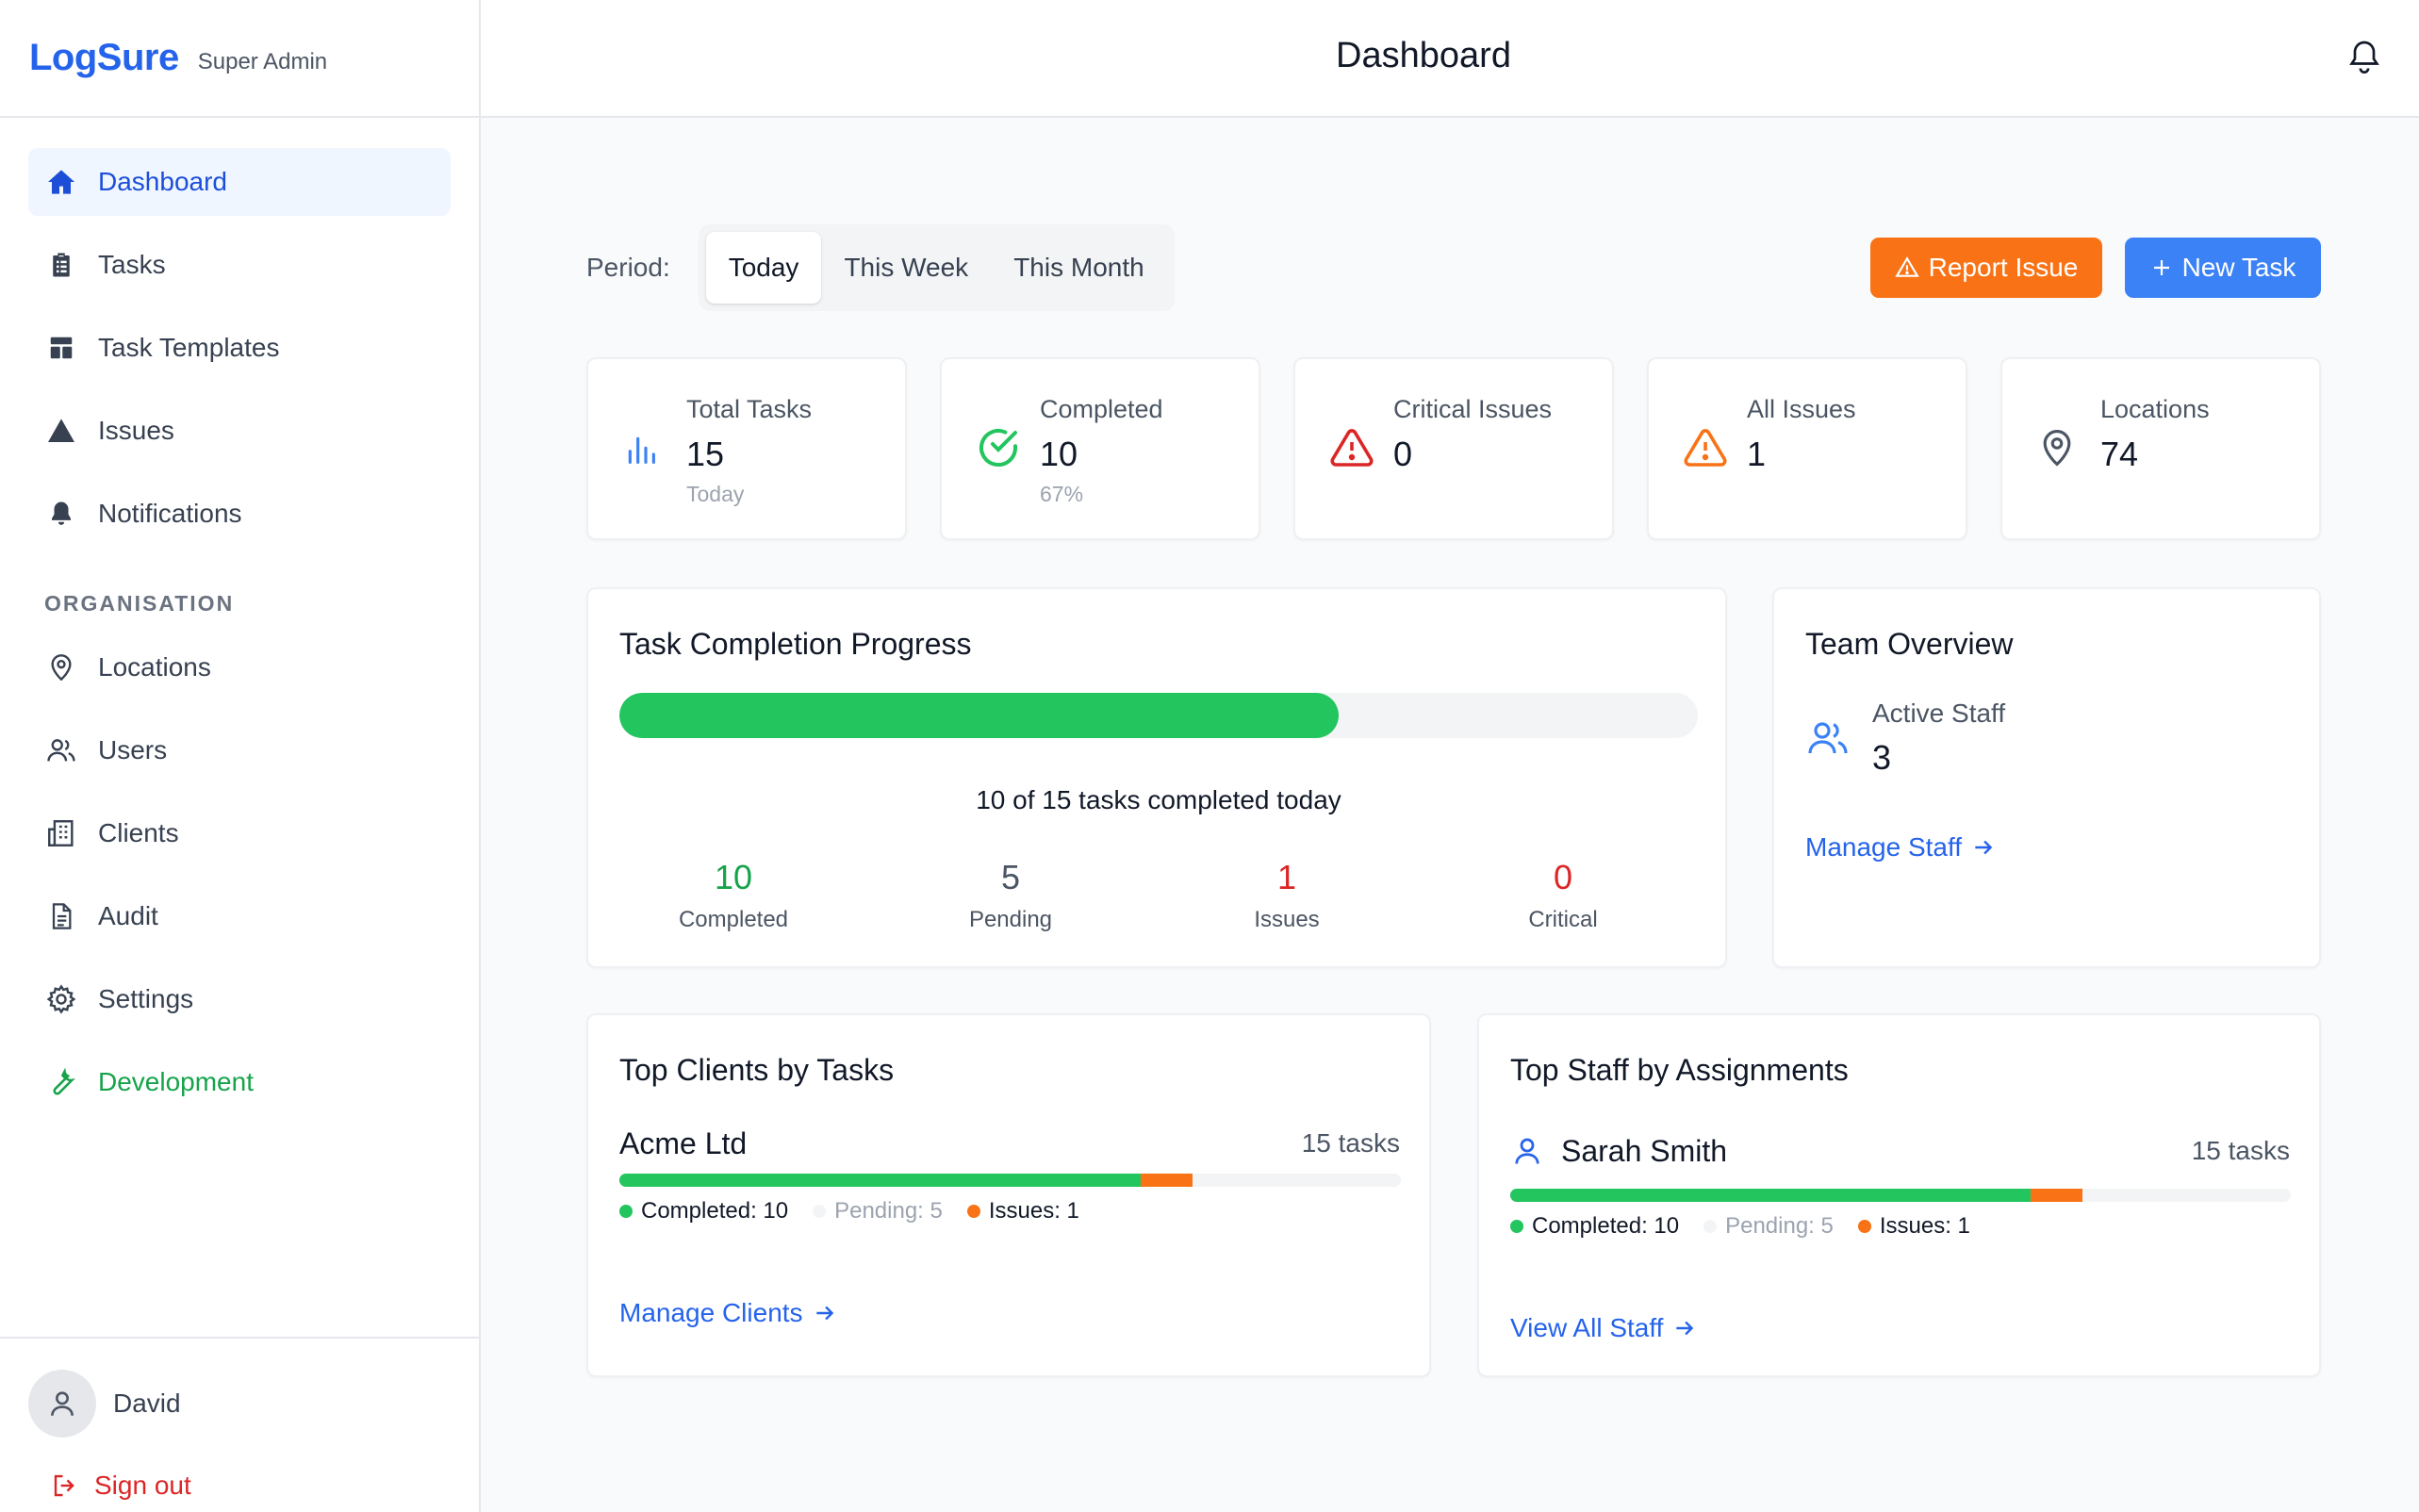 This screenshot has height=1512, width=2419. Describe the element at coordinates (1010, 877) in the screenshot. I see `progress-stat-value: 5` at that location.